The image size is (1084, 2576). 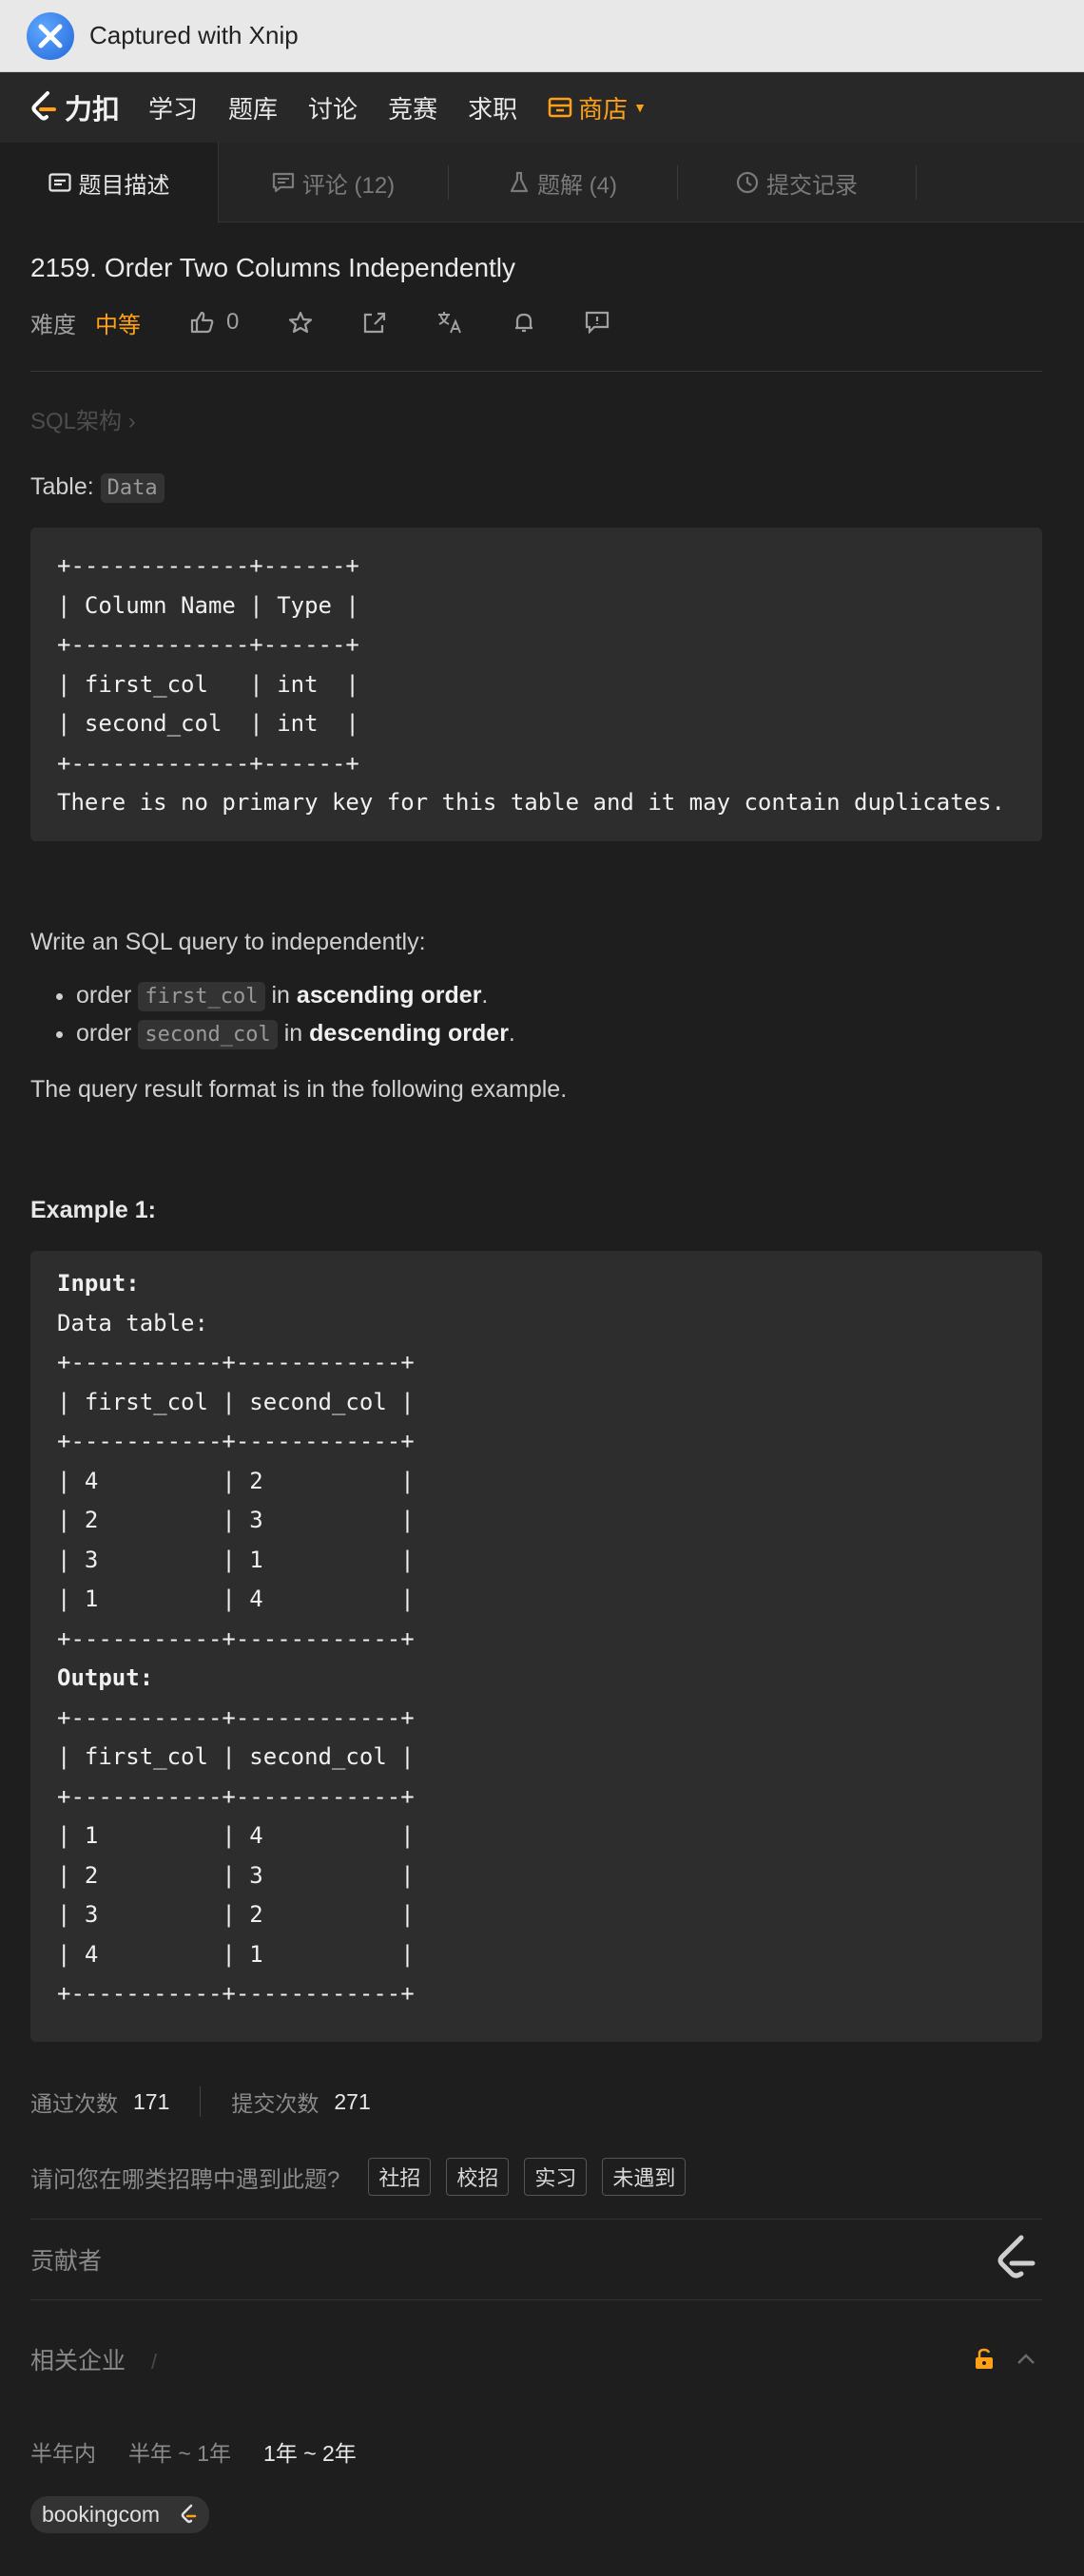 I want to click on interview-survey: 请问您在哪类招聘中遇到此题? 社招 校招 实习 未遇到, so click(x=536, y=2177).